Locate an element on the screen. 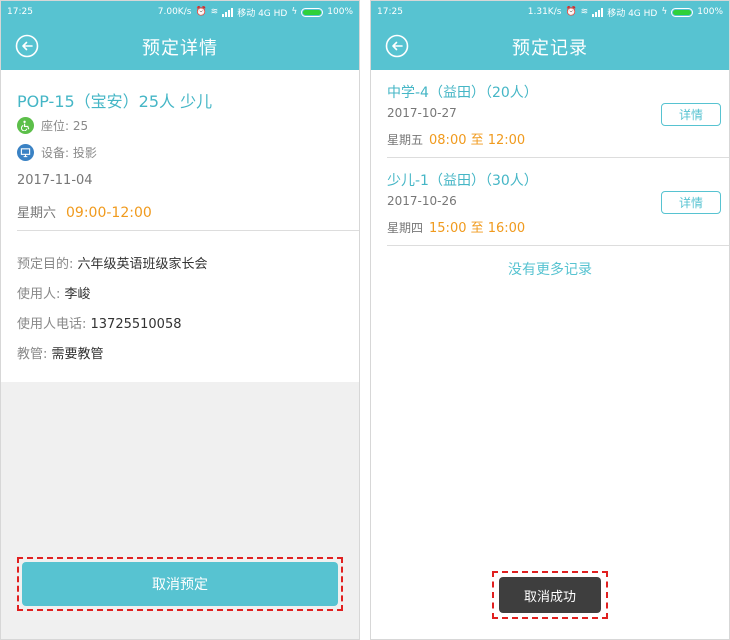 This screenshot has height=640, width=730. phone-row: 使用人电话: 13725510058 is located at coordinates (99, 322).